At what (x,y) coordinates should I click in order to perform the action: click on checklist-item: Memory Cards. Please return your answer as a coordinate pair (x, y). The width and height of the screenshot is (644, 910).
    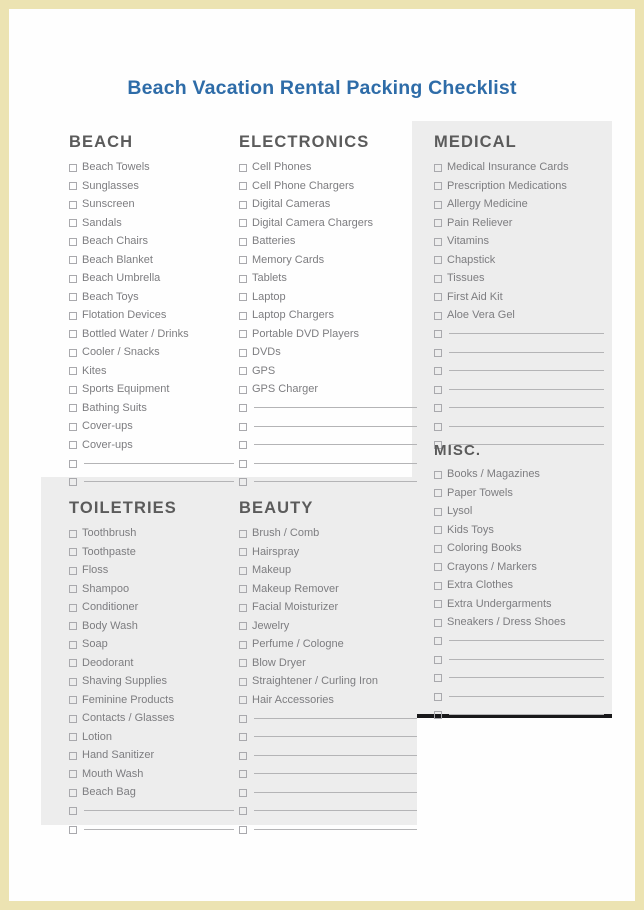
    Looking at the image, I should click on (328, 260).